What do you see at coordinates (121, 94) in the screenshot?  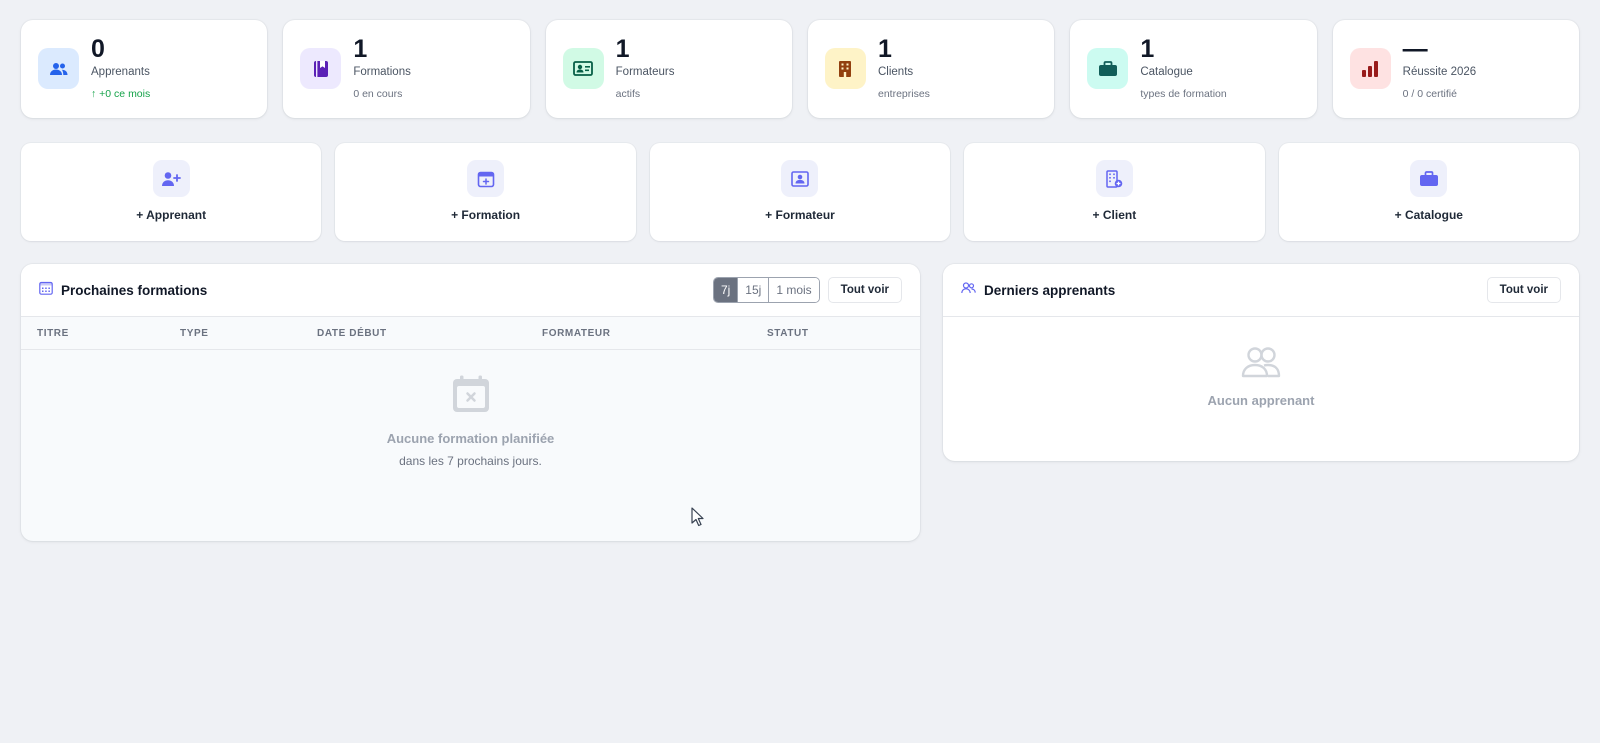 I see `stat-sub: ↑ +0 ce mois` at bounding box center [121, 94].